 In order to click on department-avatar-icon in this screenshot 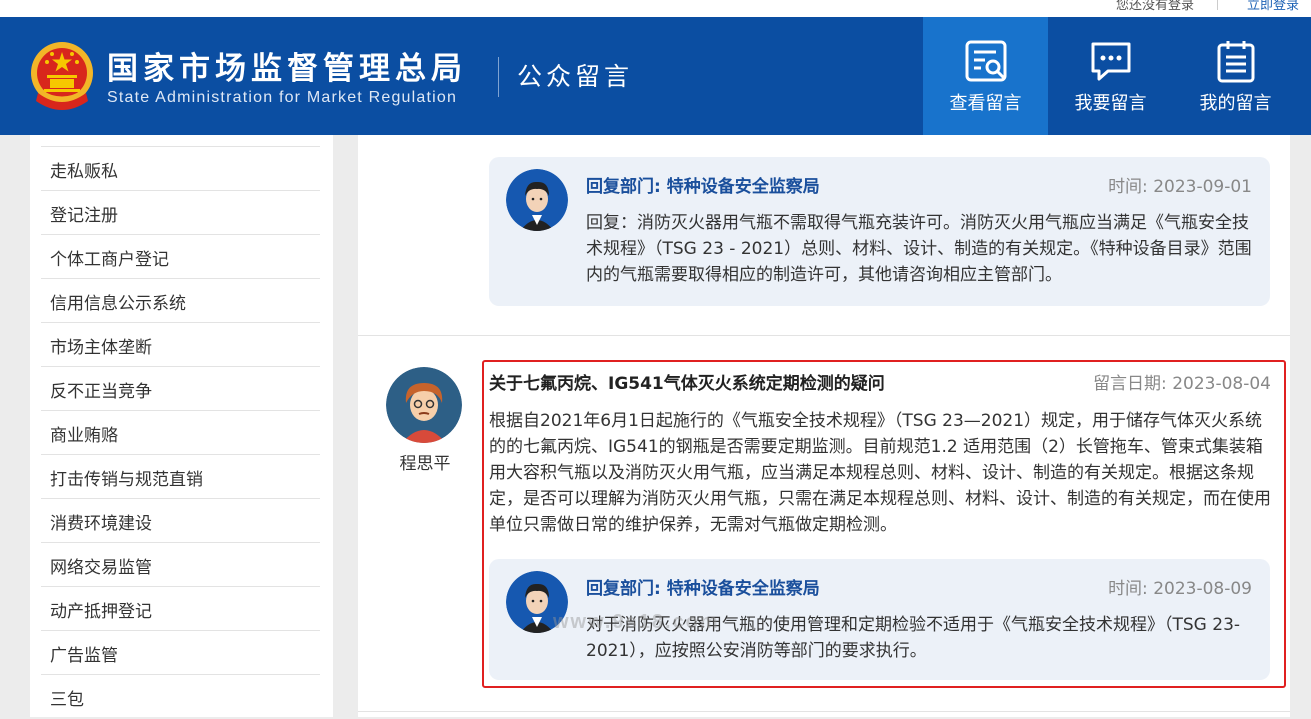, I will do `click(537, 200)`.